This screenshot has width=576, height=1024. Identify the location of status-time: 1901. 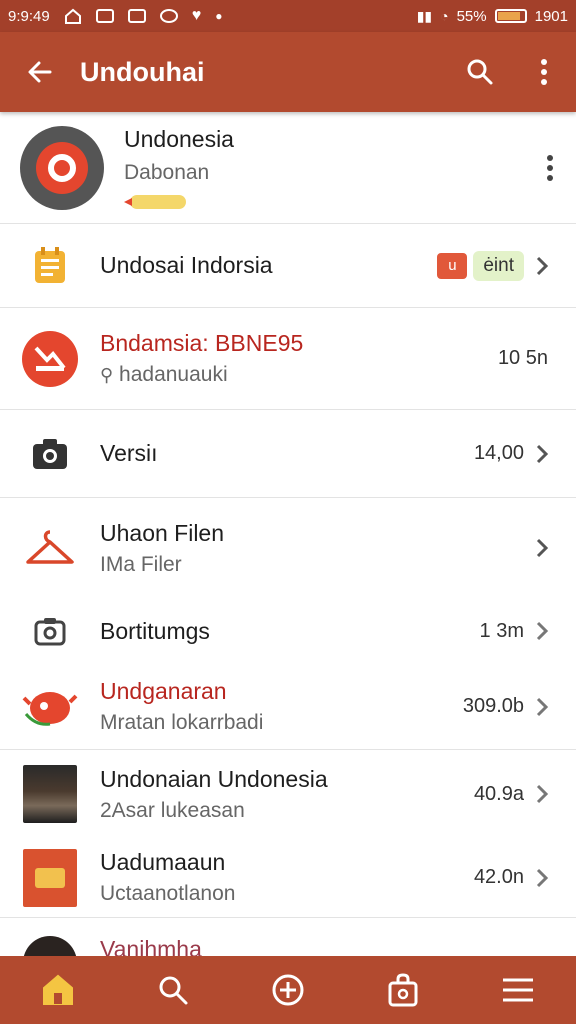
(551, 16).